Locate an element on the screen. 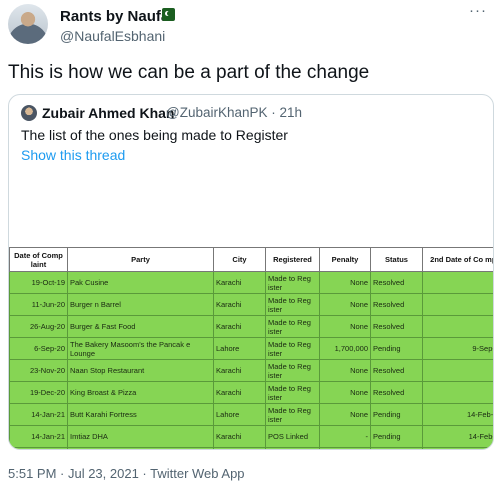 The height and width of the screenshot is (488, 497). cell-party: Burger & Fast Food is located at coordinates (140, 326).